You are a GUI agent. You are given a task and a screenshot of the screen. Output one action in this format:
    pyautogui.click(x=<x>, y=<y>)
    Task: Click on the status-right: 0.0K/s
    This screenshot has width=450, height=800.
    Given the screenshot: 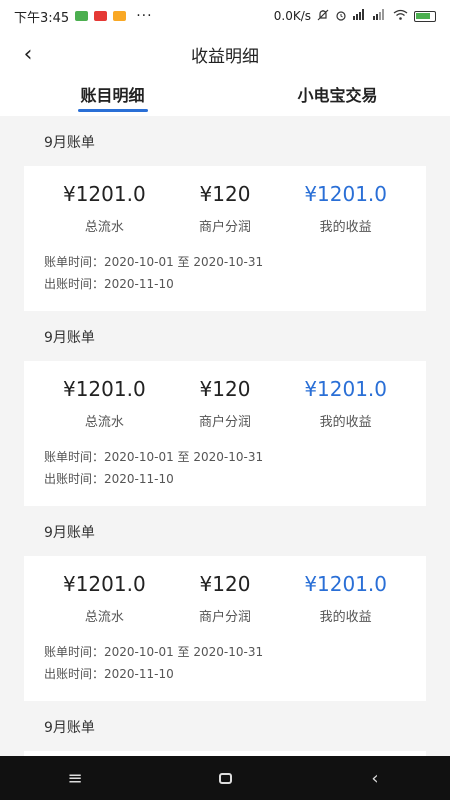 What is the action you would take?
    pyautogui.click(x=355, y=16)
    